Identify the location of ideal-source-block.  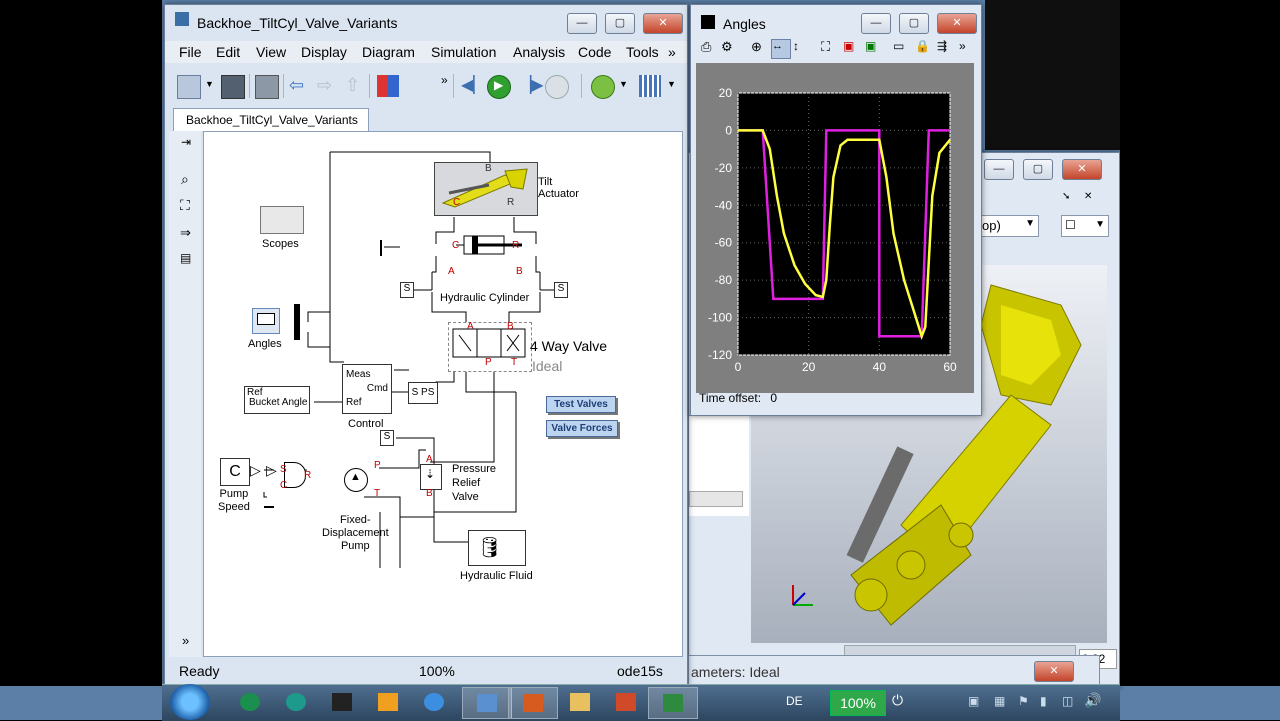
(295, 475).